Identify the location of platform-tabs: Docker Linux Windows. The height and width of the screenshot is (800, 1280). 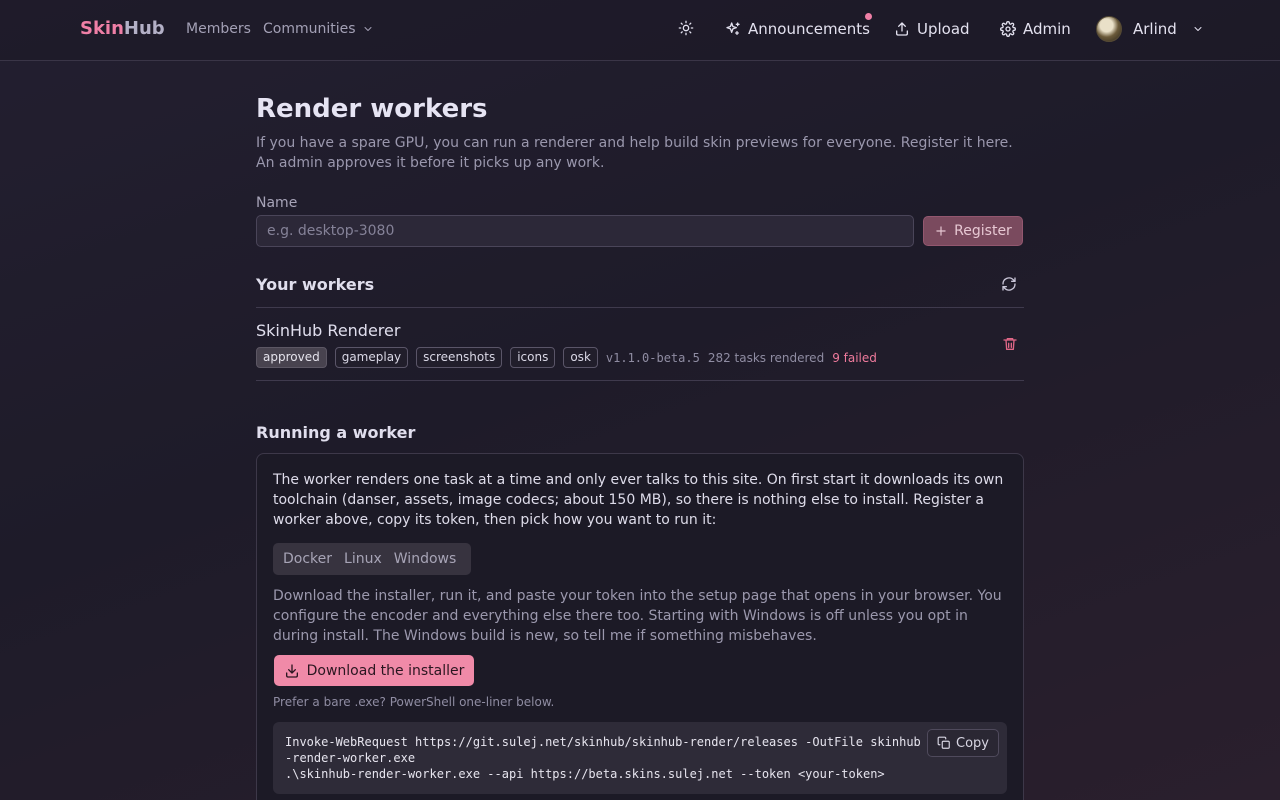
(372, 559).